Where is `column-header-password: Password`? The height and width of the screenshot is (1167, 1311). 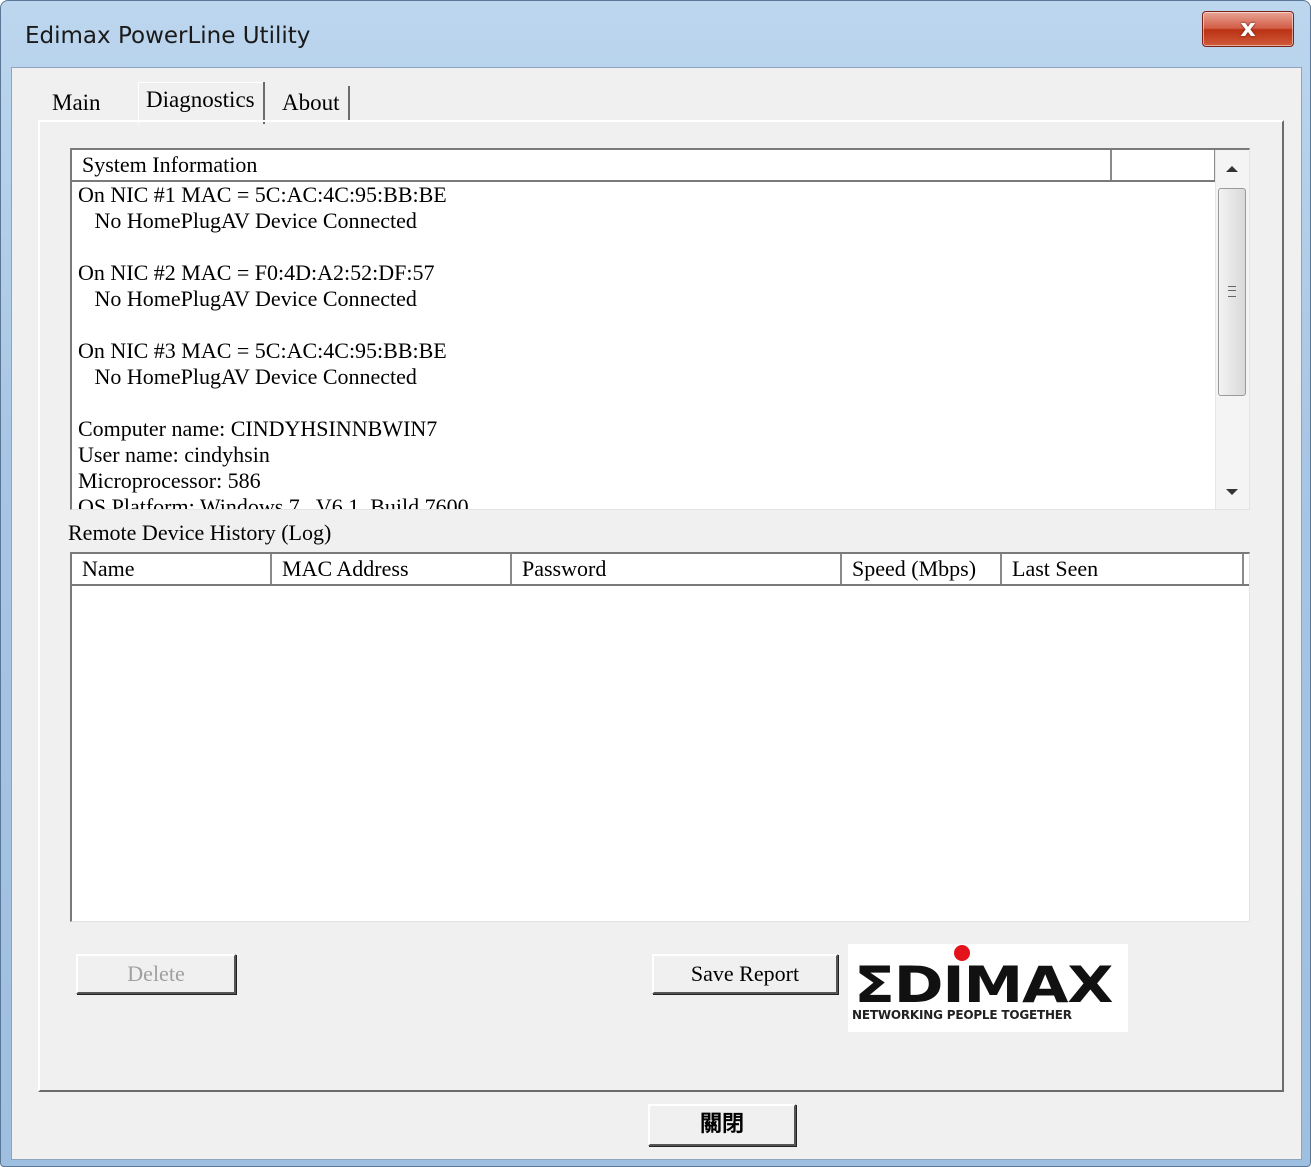
column-header-password: Password is located at coordinates (677, 569).